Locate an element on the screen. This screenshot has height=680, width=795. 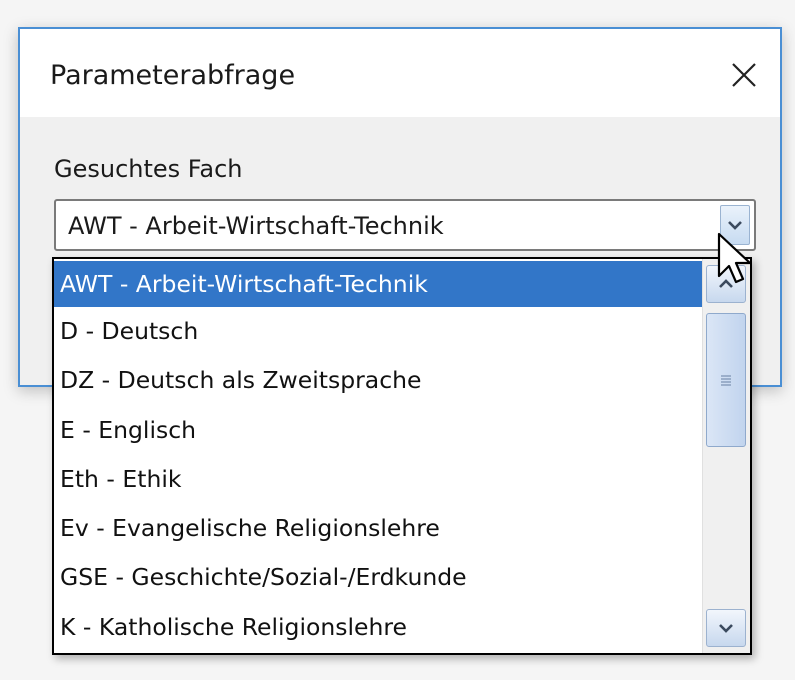
mouse-cursor-icon is located at coordinates (734, 258).